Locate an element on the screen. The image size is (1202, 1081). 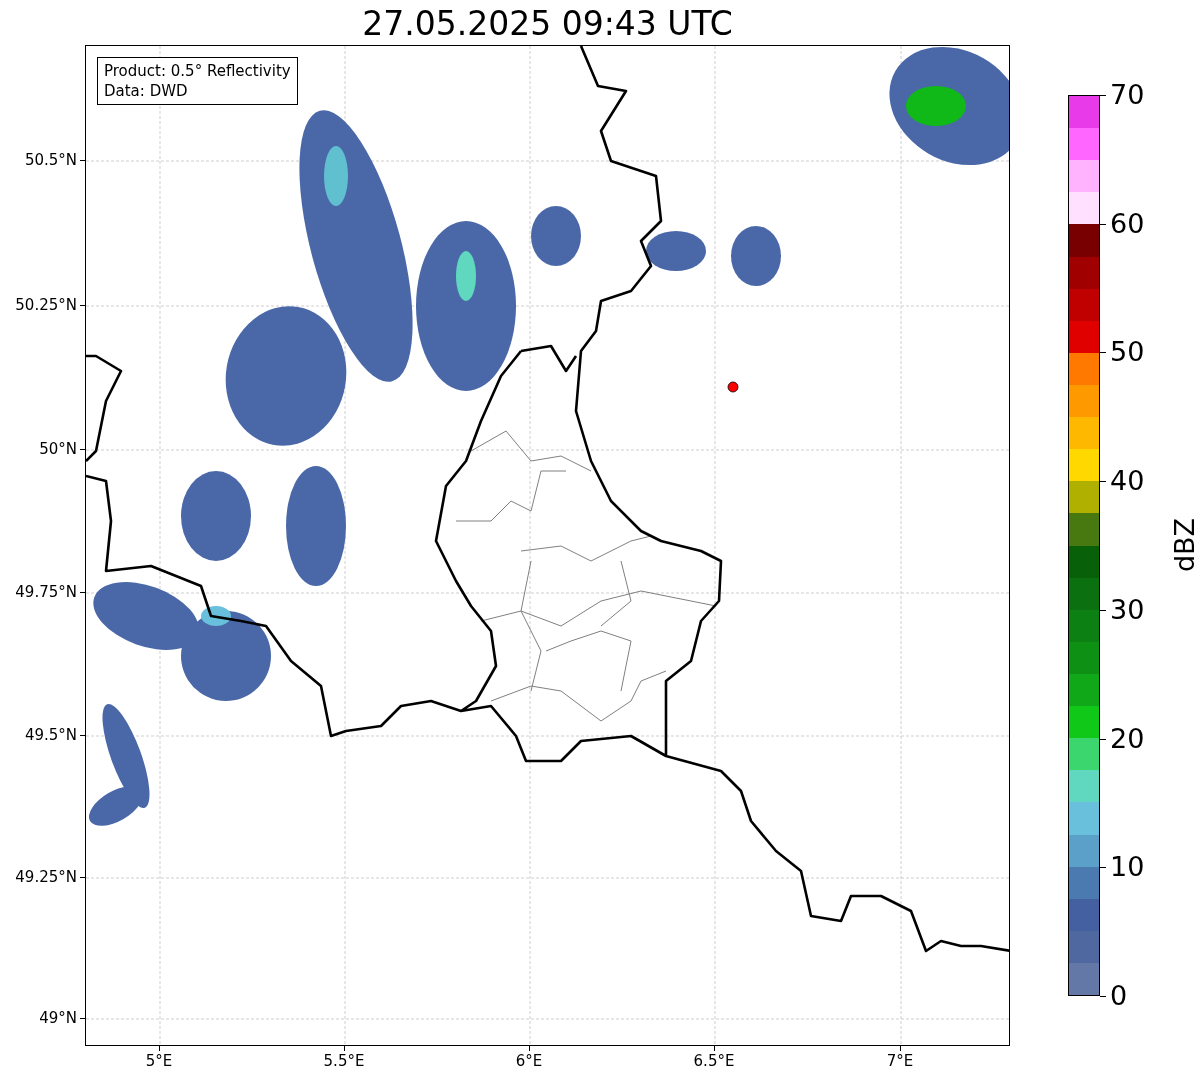
colorbar-tick-label: 40 is located at coordinates (1127, 481).